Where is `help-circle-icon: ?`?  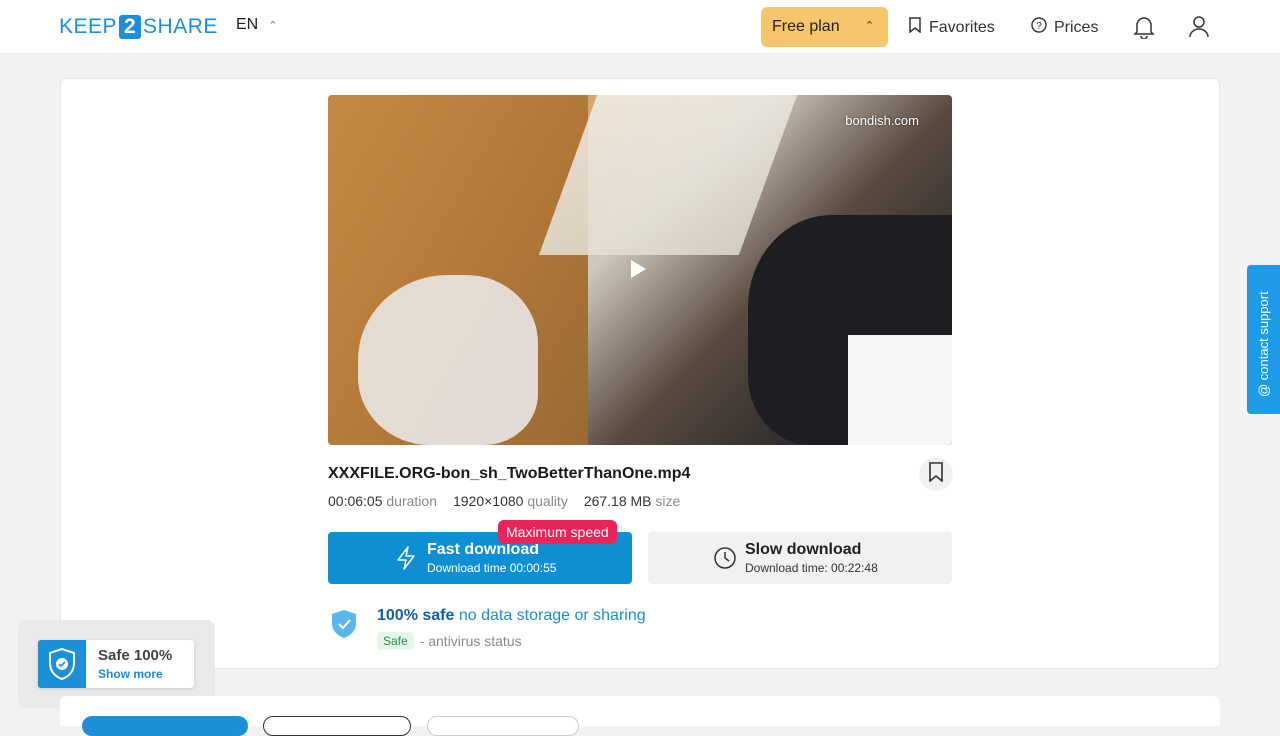 help-circle-icon: ? is located at coordinates (1039, 27).